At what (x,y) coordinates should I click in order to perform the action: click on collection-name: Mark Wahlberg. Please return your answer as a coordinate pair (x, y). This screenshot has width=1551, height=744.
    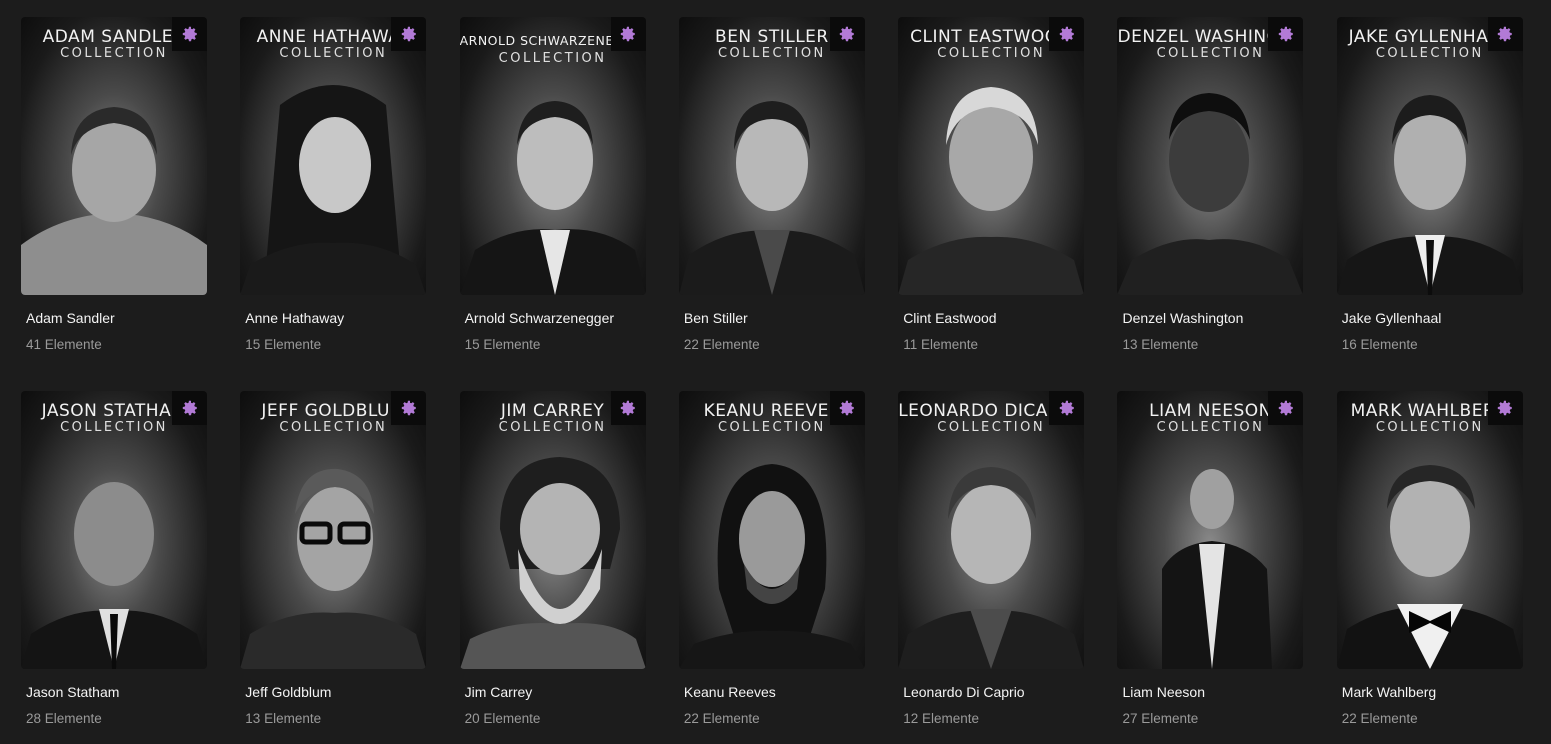
    Looking at the image, I should click on (1389, 692).